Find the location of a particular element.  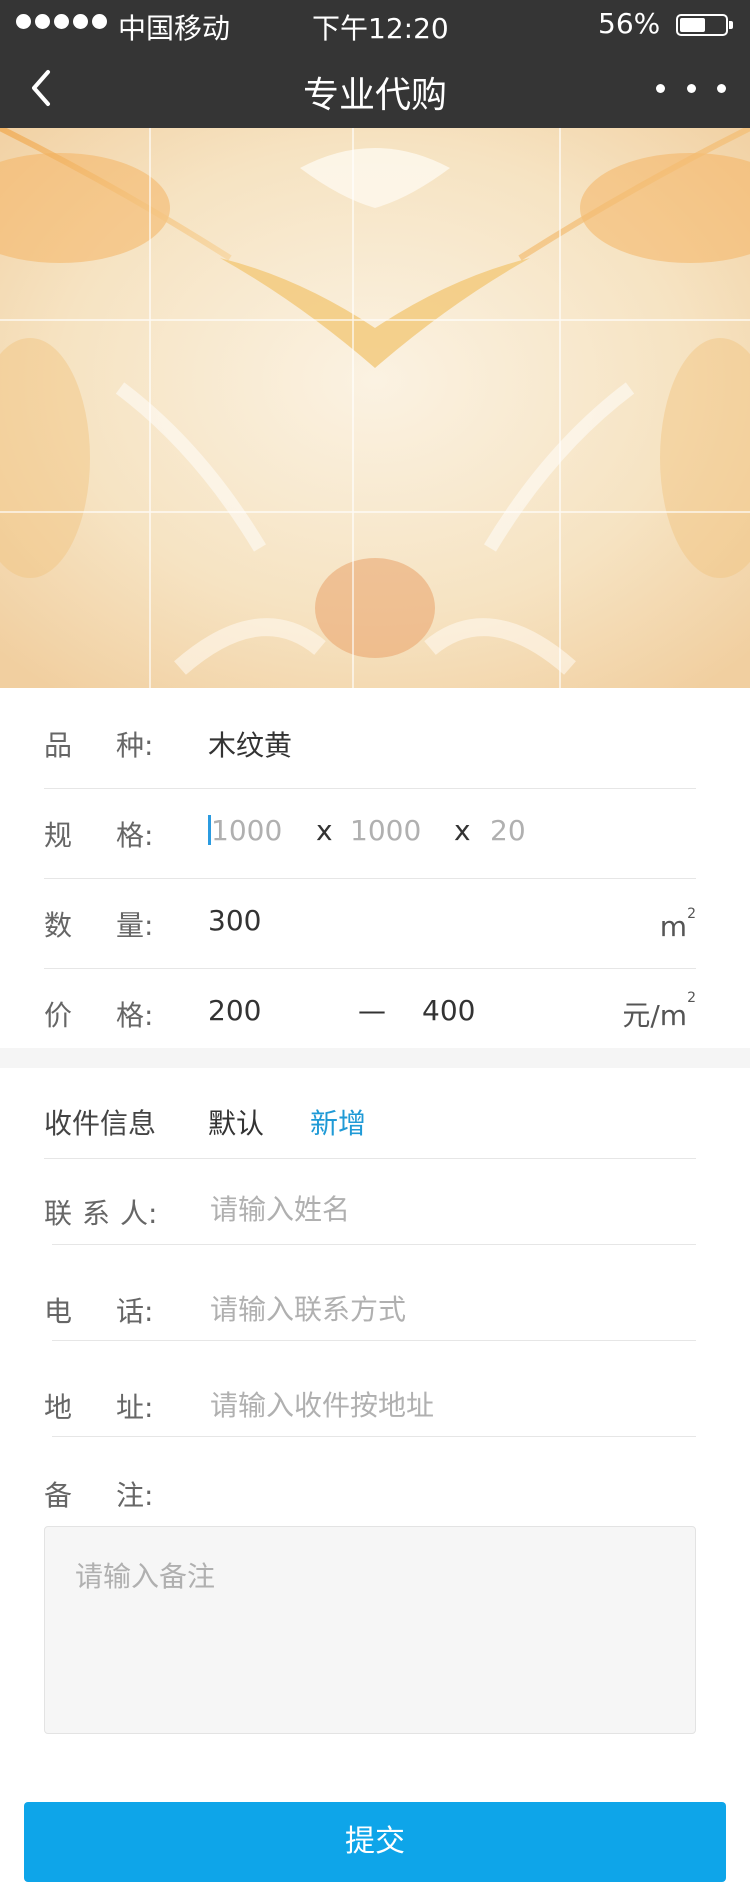

price-row: 价格: 200 — 400 元/m2 is located at coordinates (370, 1008).